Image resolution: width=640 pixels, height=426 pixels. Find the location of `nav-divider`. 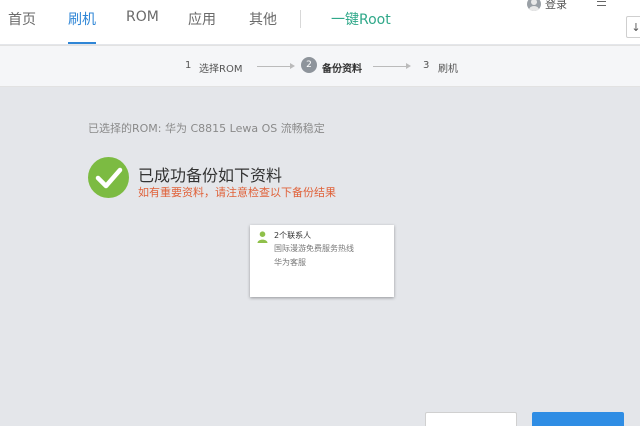

nav-divider is located at coordinates (300, 19).